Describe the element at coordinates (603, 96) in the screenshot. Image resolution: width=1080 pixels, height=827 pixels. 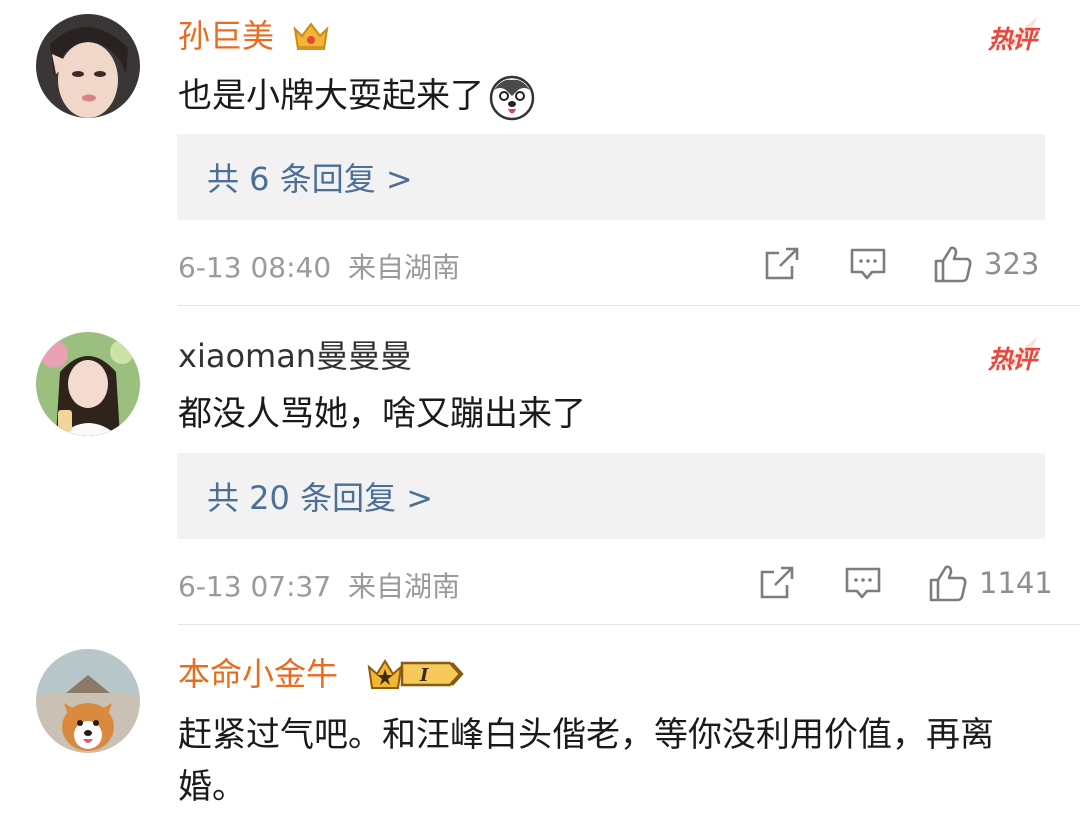
I see `comment-text: 也是小牌大耍起来了` at that location.